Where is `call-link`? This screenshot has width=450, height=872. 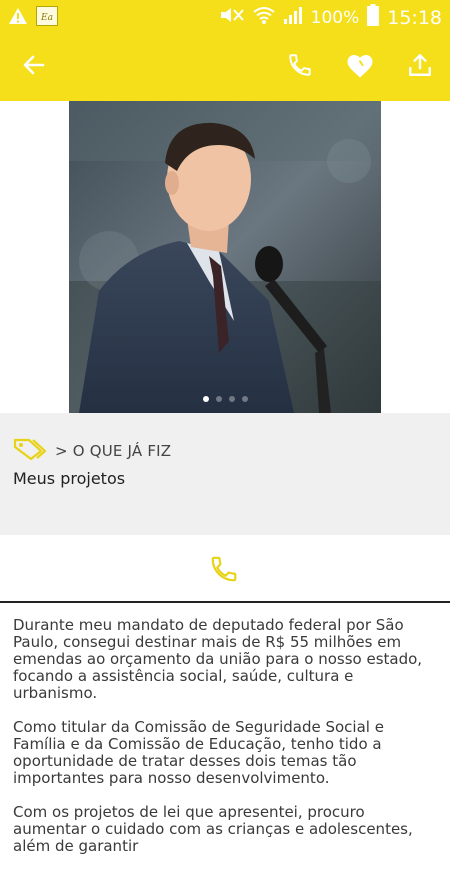
call-link is located at coordinates (224, 571).